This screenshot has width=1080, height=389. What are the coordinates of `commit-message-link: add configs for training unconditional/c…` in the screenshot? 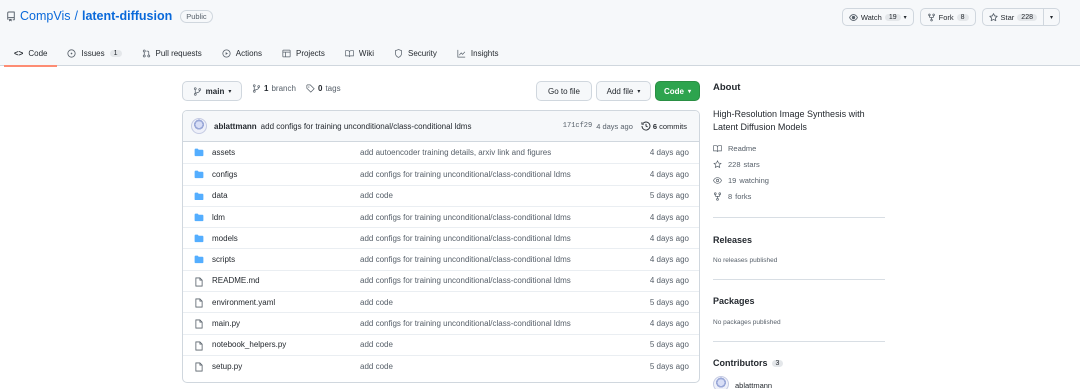 It's located at (366, 126).